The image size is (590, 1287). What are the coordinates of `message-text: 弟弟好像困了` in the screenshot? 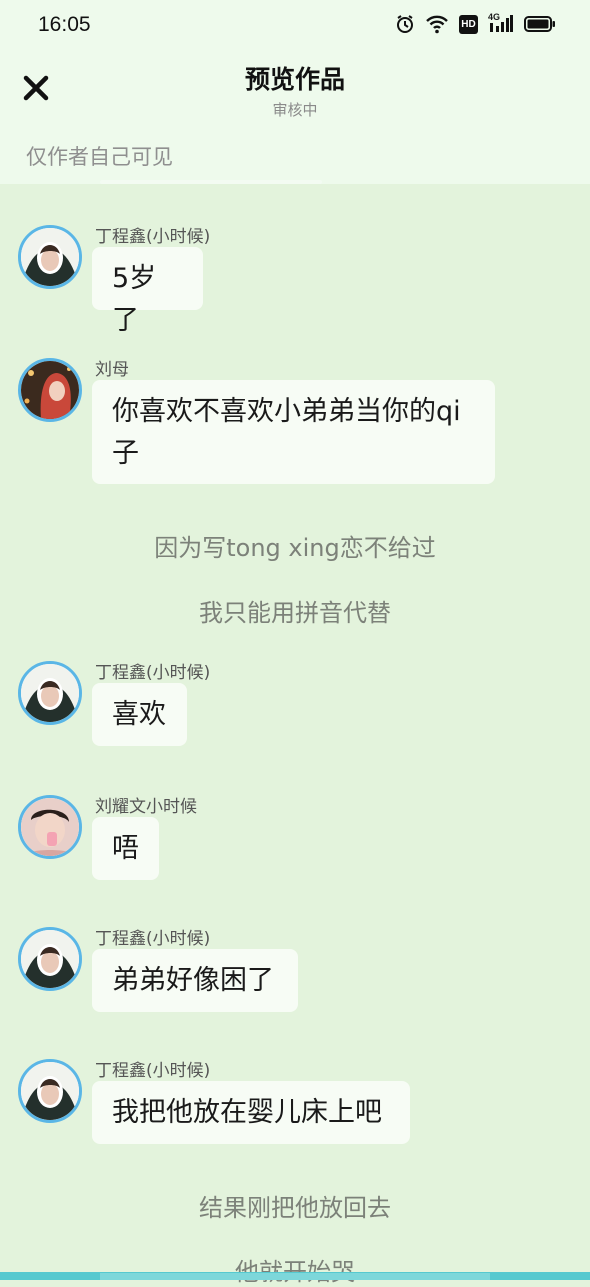 It's located at (193, 980).